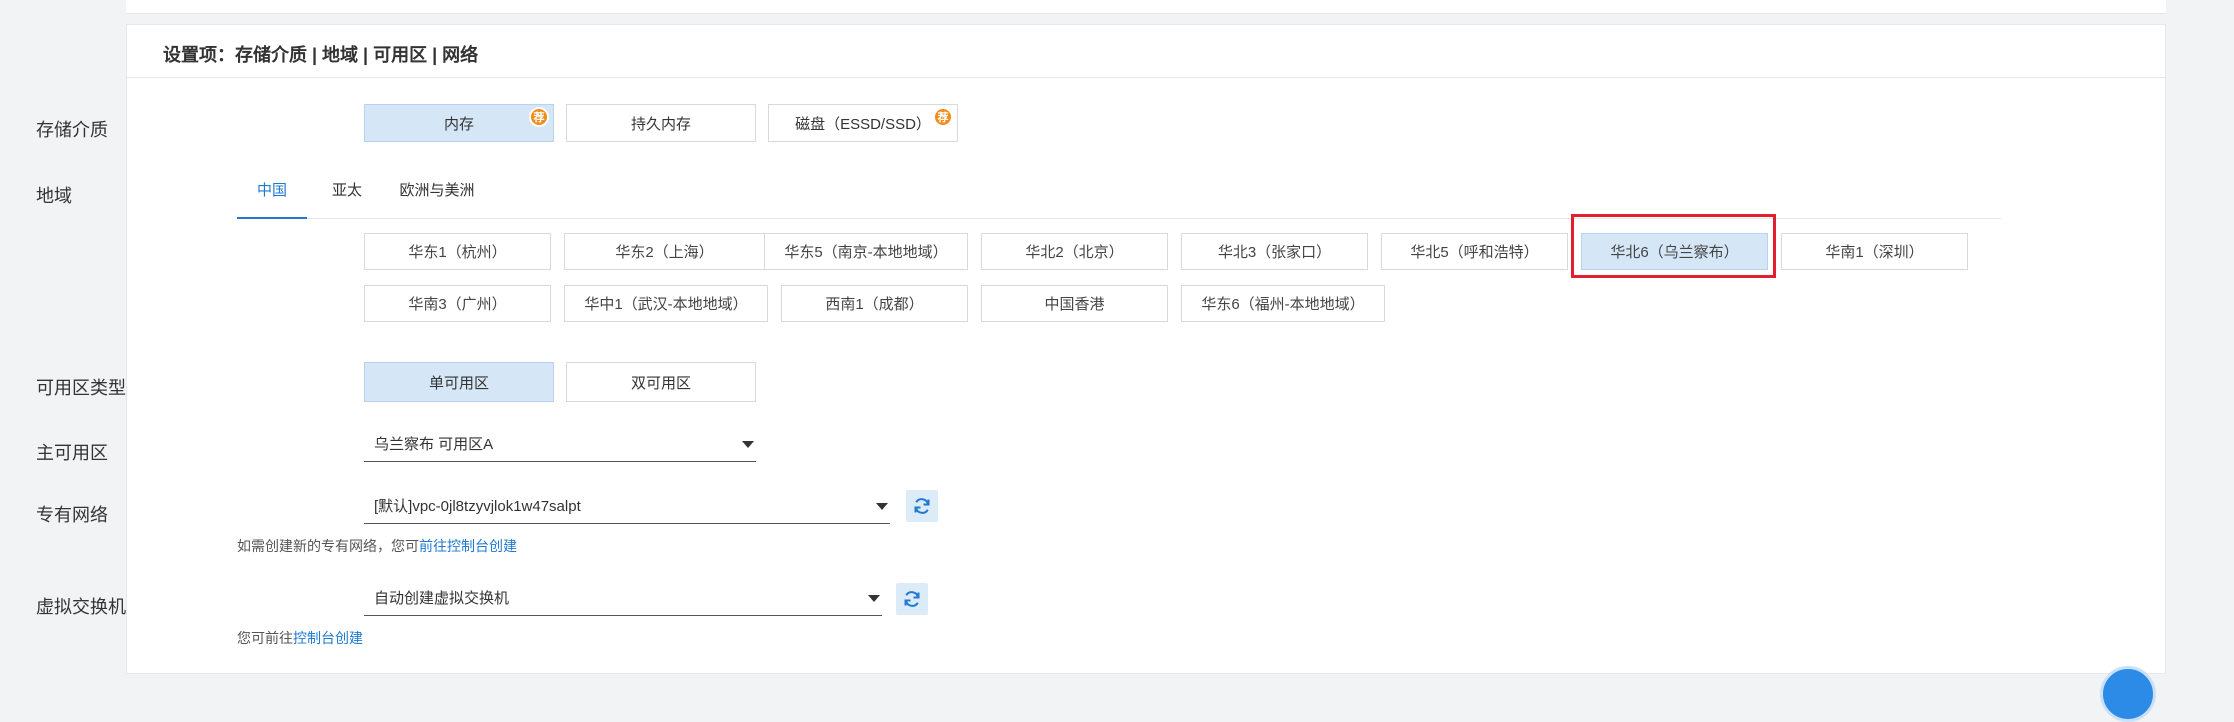  Describe the element at coordinates (347, 189) in the screenshot. I see `tab-asia-pacific: 亚太` at that location.